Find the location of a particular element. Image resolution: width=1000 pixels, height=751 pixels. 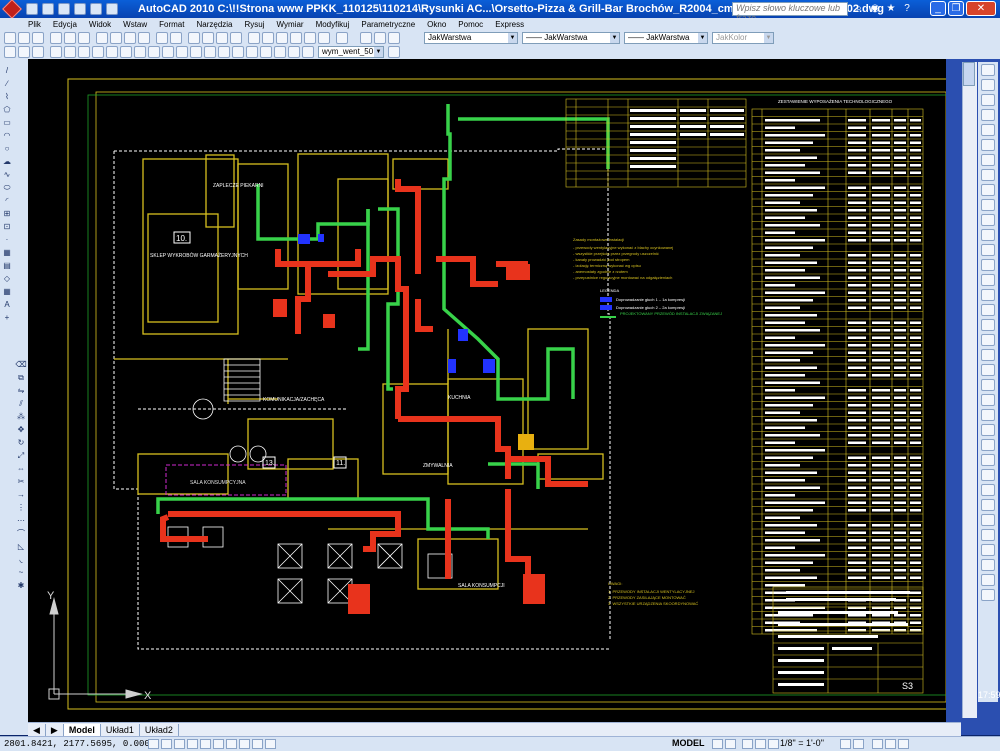

extend-icon: → is located at coordinates (21, 494).